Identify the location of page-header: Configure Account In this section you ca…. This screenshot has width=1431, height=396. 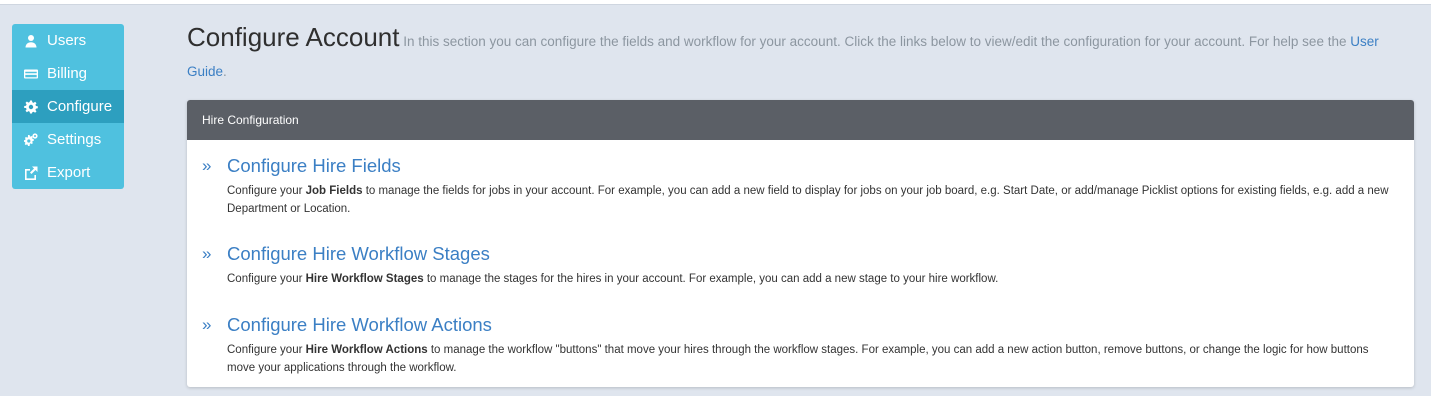
(799, 54).